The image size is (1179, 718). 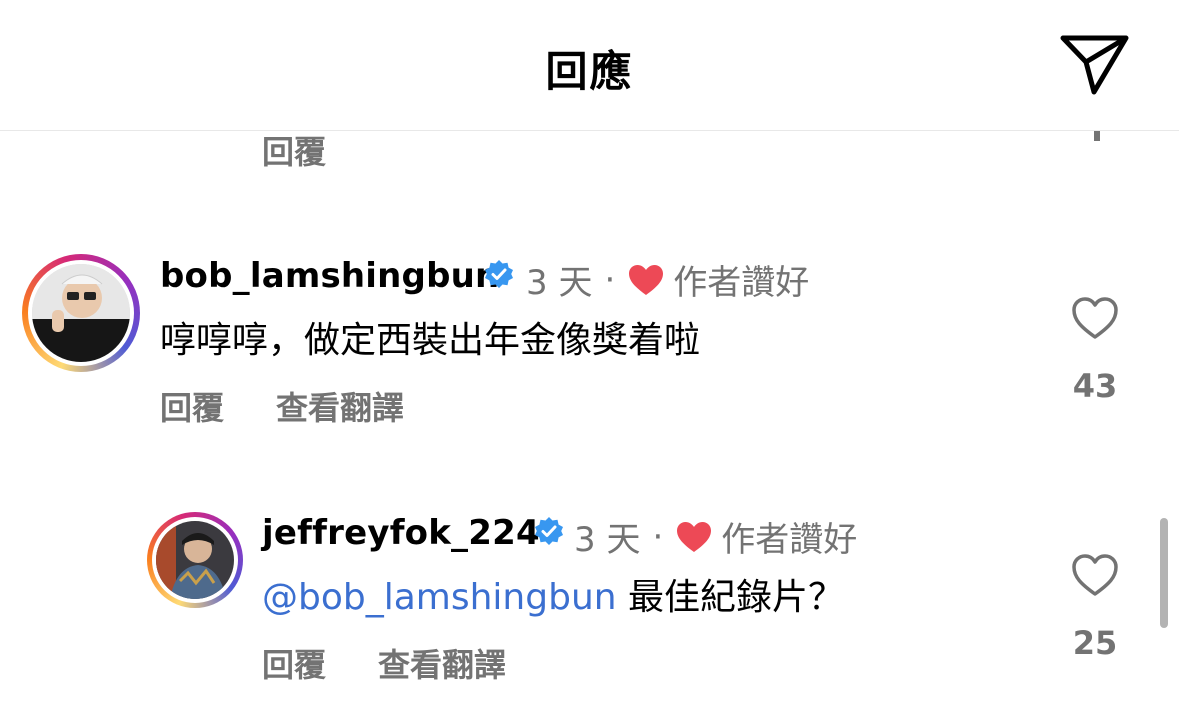 I want to click on previous-reply-button: 回覆, so click(x=294, y=152).